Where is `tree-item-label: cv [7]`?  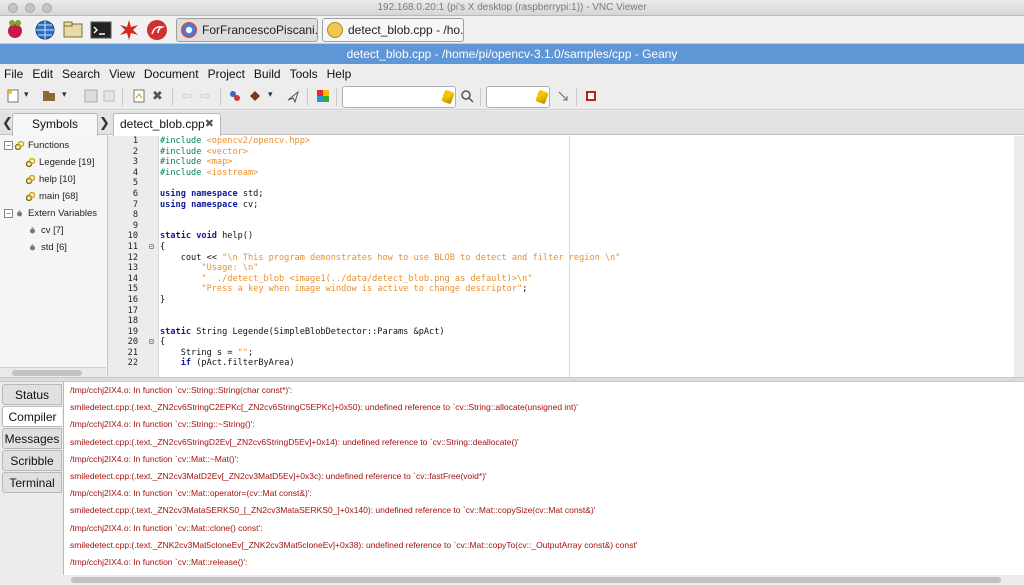 tree-item-label: cv [7] is located at coordinates (52, 230).